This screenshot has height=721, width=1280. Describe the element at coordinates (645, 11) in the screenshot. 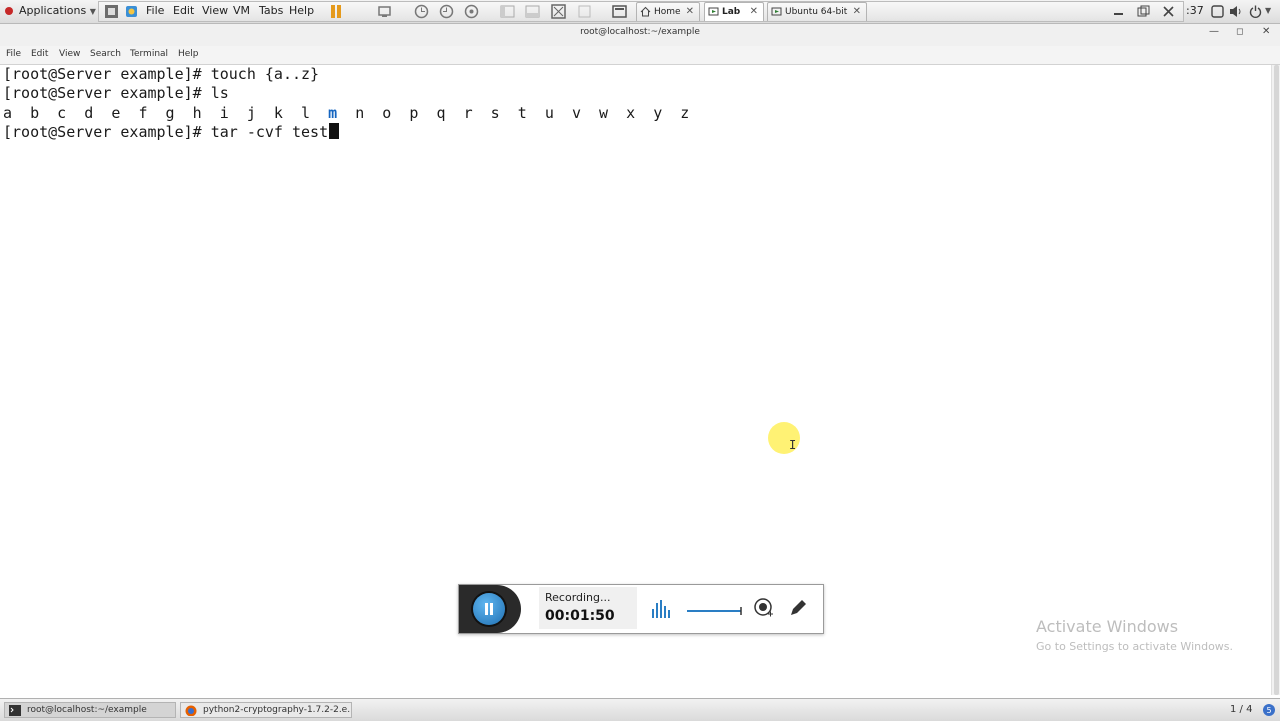

I see `home-icon` at that location.